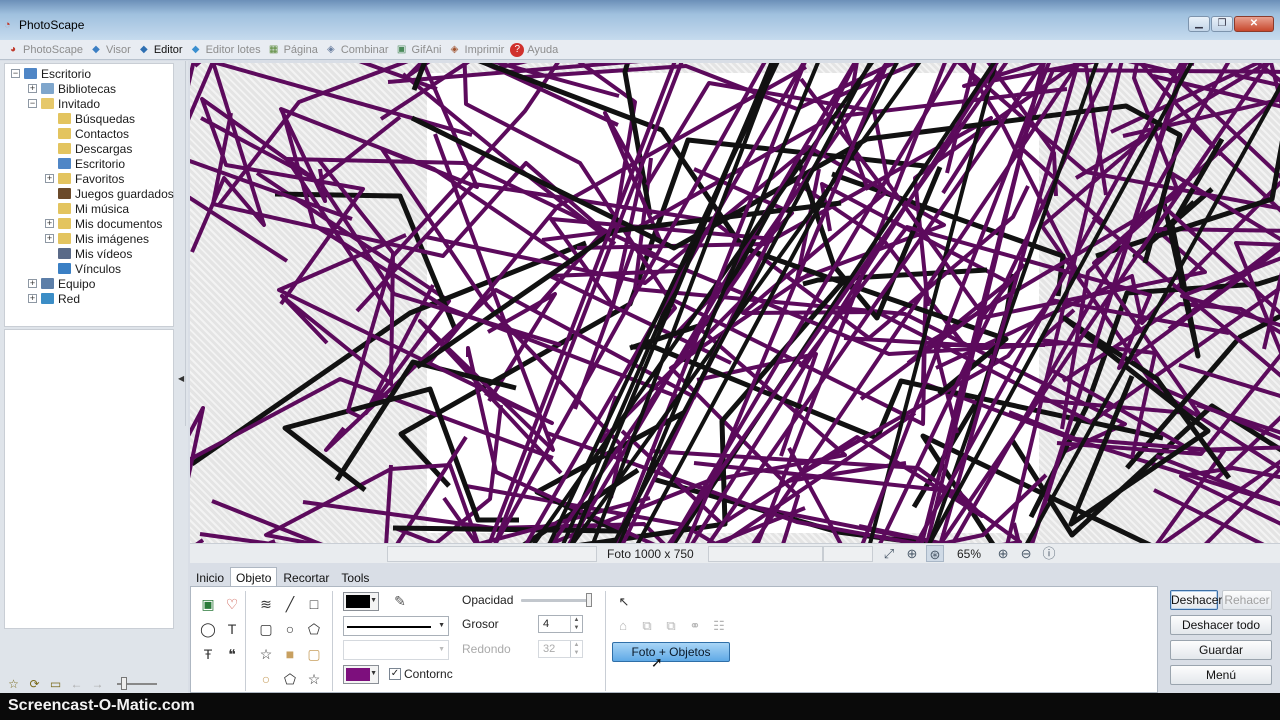  I want to click on line-color-picker: ▼, so click(361, 601).